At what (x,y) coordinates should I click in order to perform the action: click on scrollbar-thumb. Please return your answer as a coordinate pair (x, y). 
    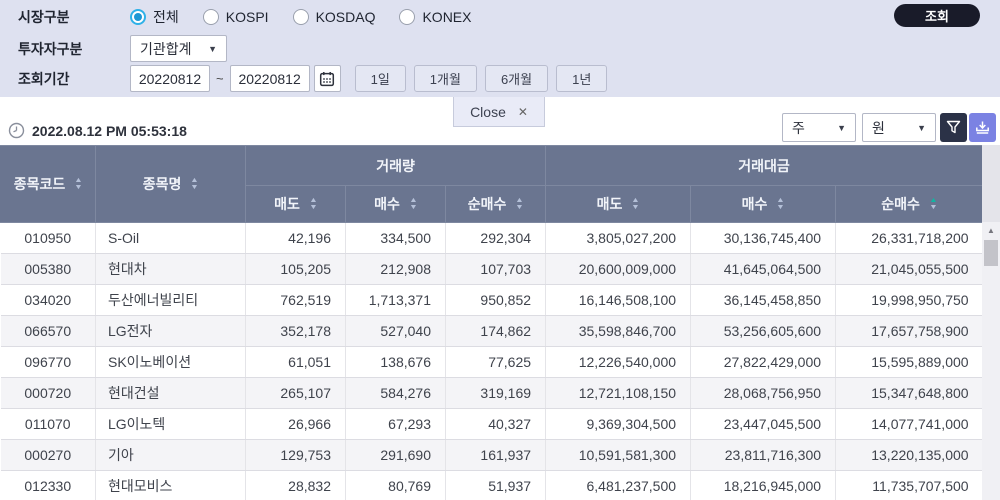
    Looking at the image, I should click on (991, 253).